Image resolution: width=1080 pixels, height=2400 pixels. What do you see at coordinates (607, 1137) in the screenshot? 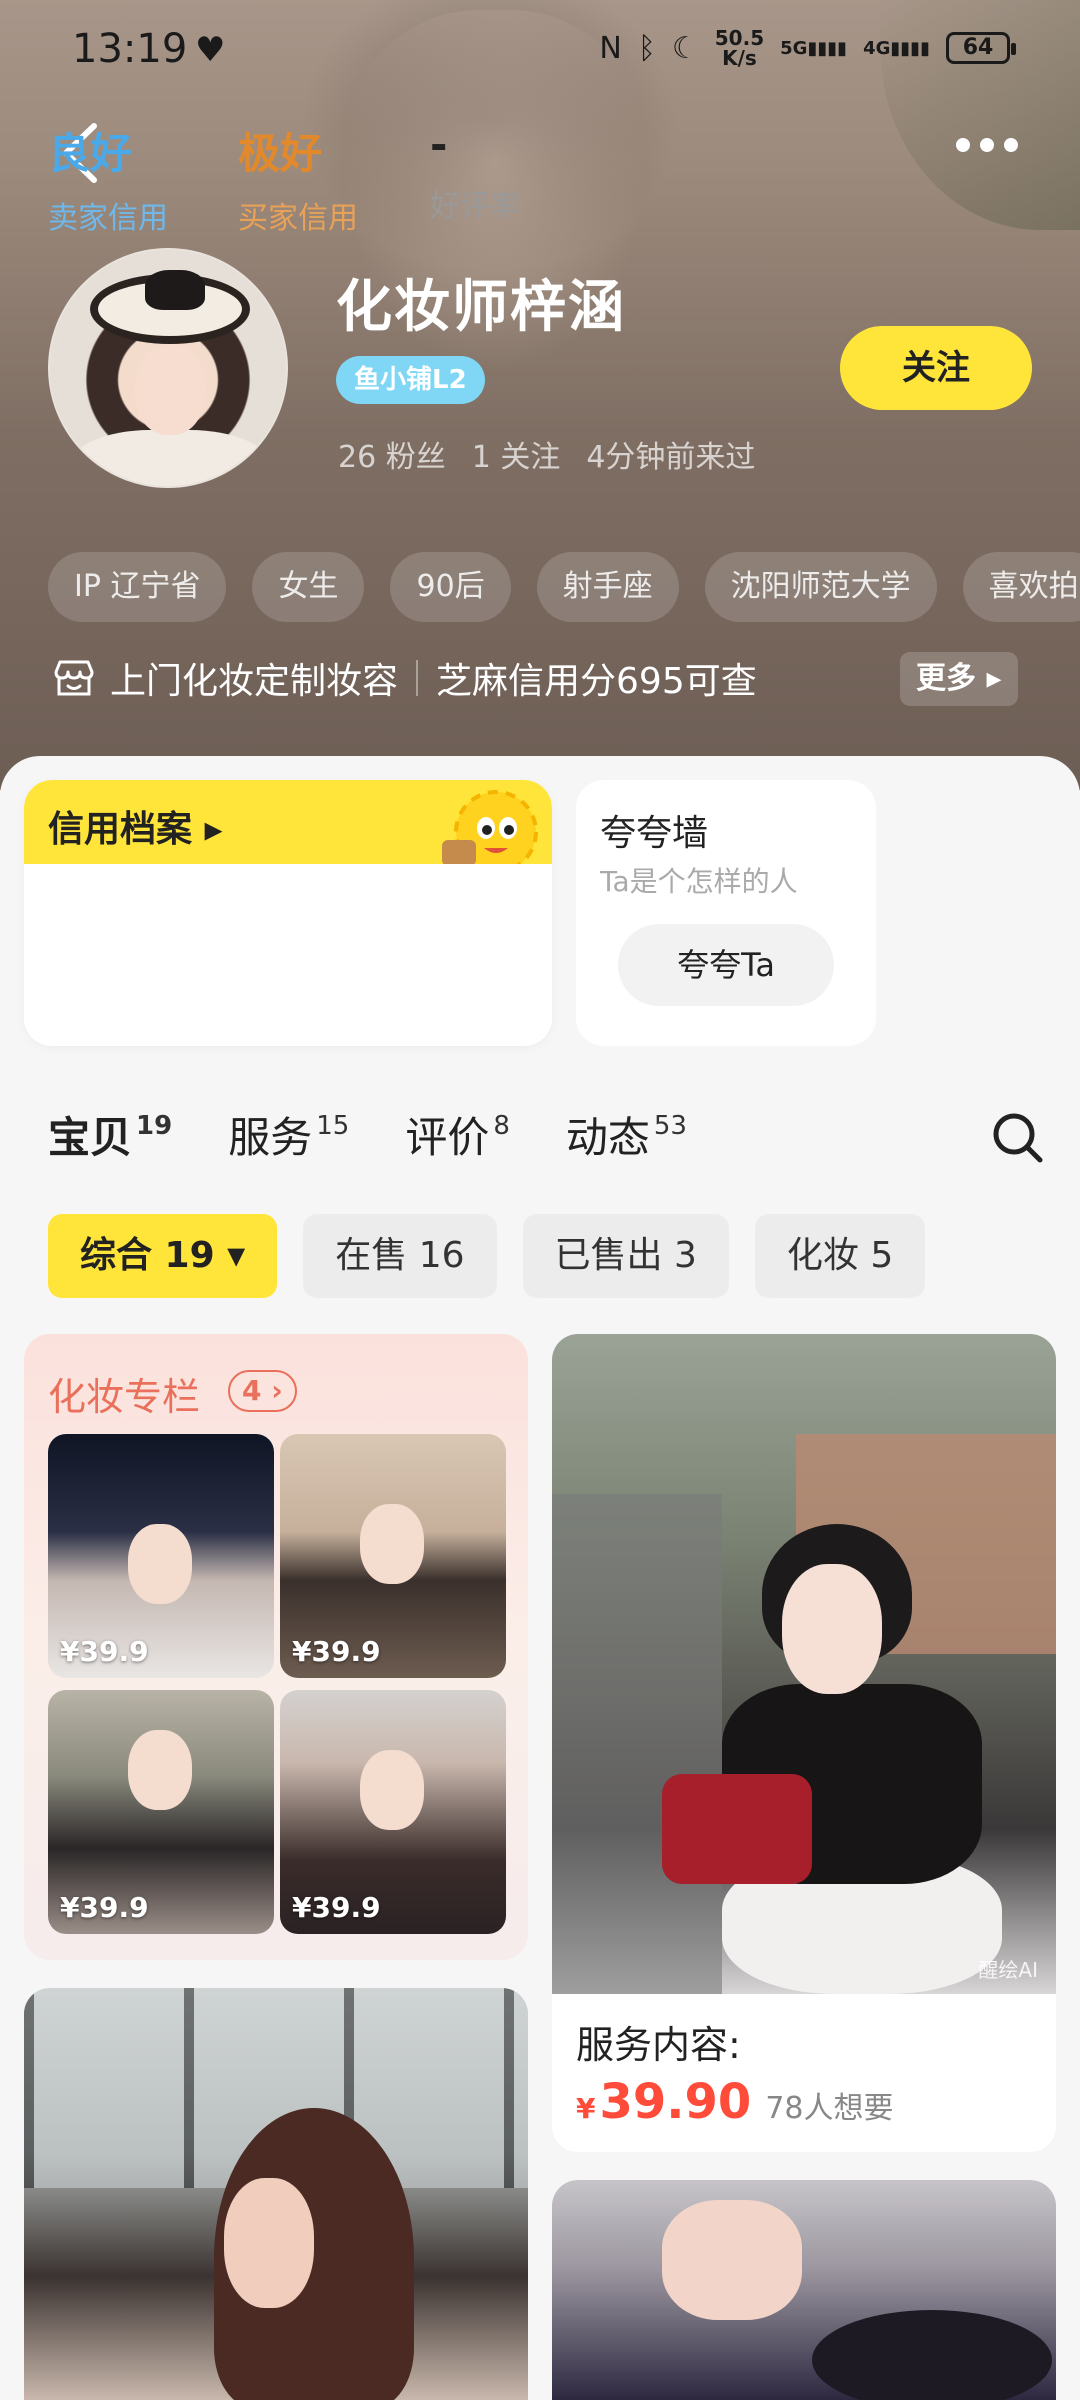
I see `tab-updates-label: 动态` at bounding box center [607, 1137].